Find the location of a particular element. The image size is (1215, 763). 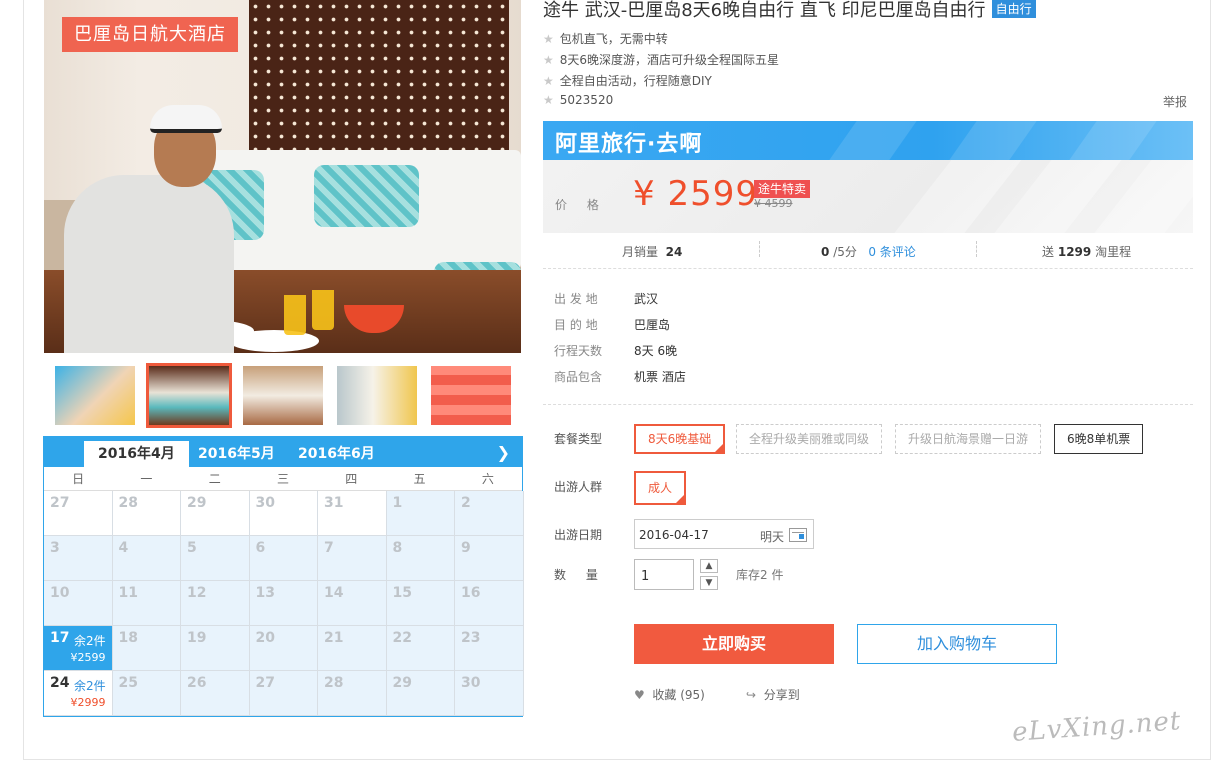

calendar-day-number: 5 is located at coordinates (192, 548).